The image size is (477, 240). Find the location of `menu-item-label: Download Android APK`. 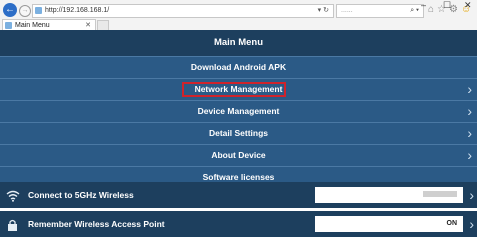

menu-item-label: Download Android APK is located at coordinates (238, 67).